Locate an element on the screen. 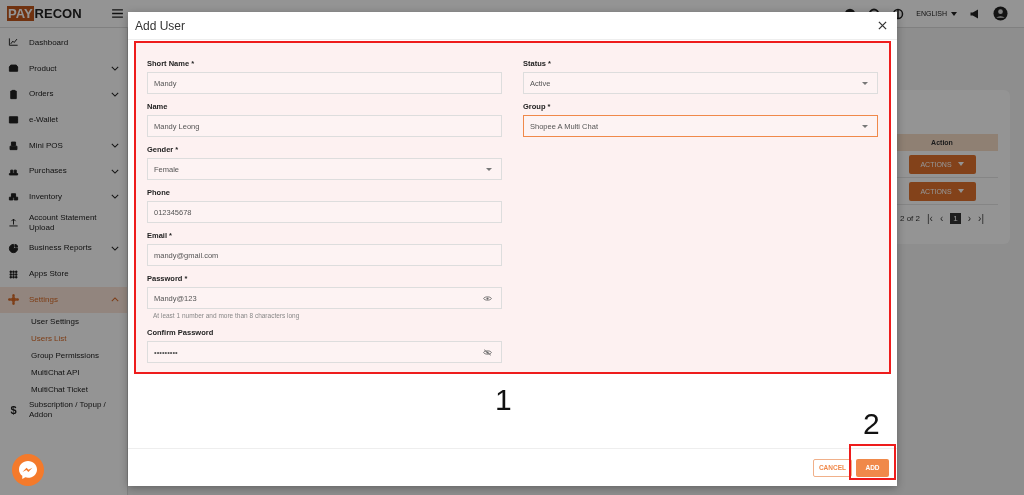 This screenshot has width=1024, height=495. eye-icon is located at coordinates (487, 298).